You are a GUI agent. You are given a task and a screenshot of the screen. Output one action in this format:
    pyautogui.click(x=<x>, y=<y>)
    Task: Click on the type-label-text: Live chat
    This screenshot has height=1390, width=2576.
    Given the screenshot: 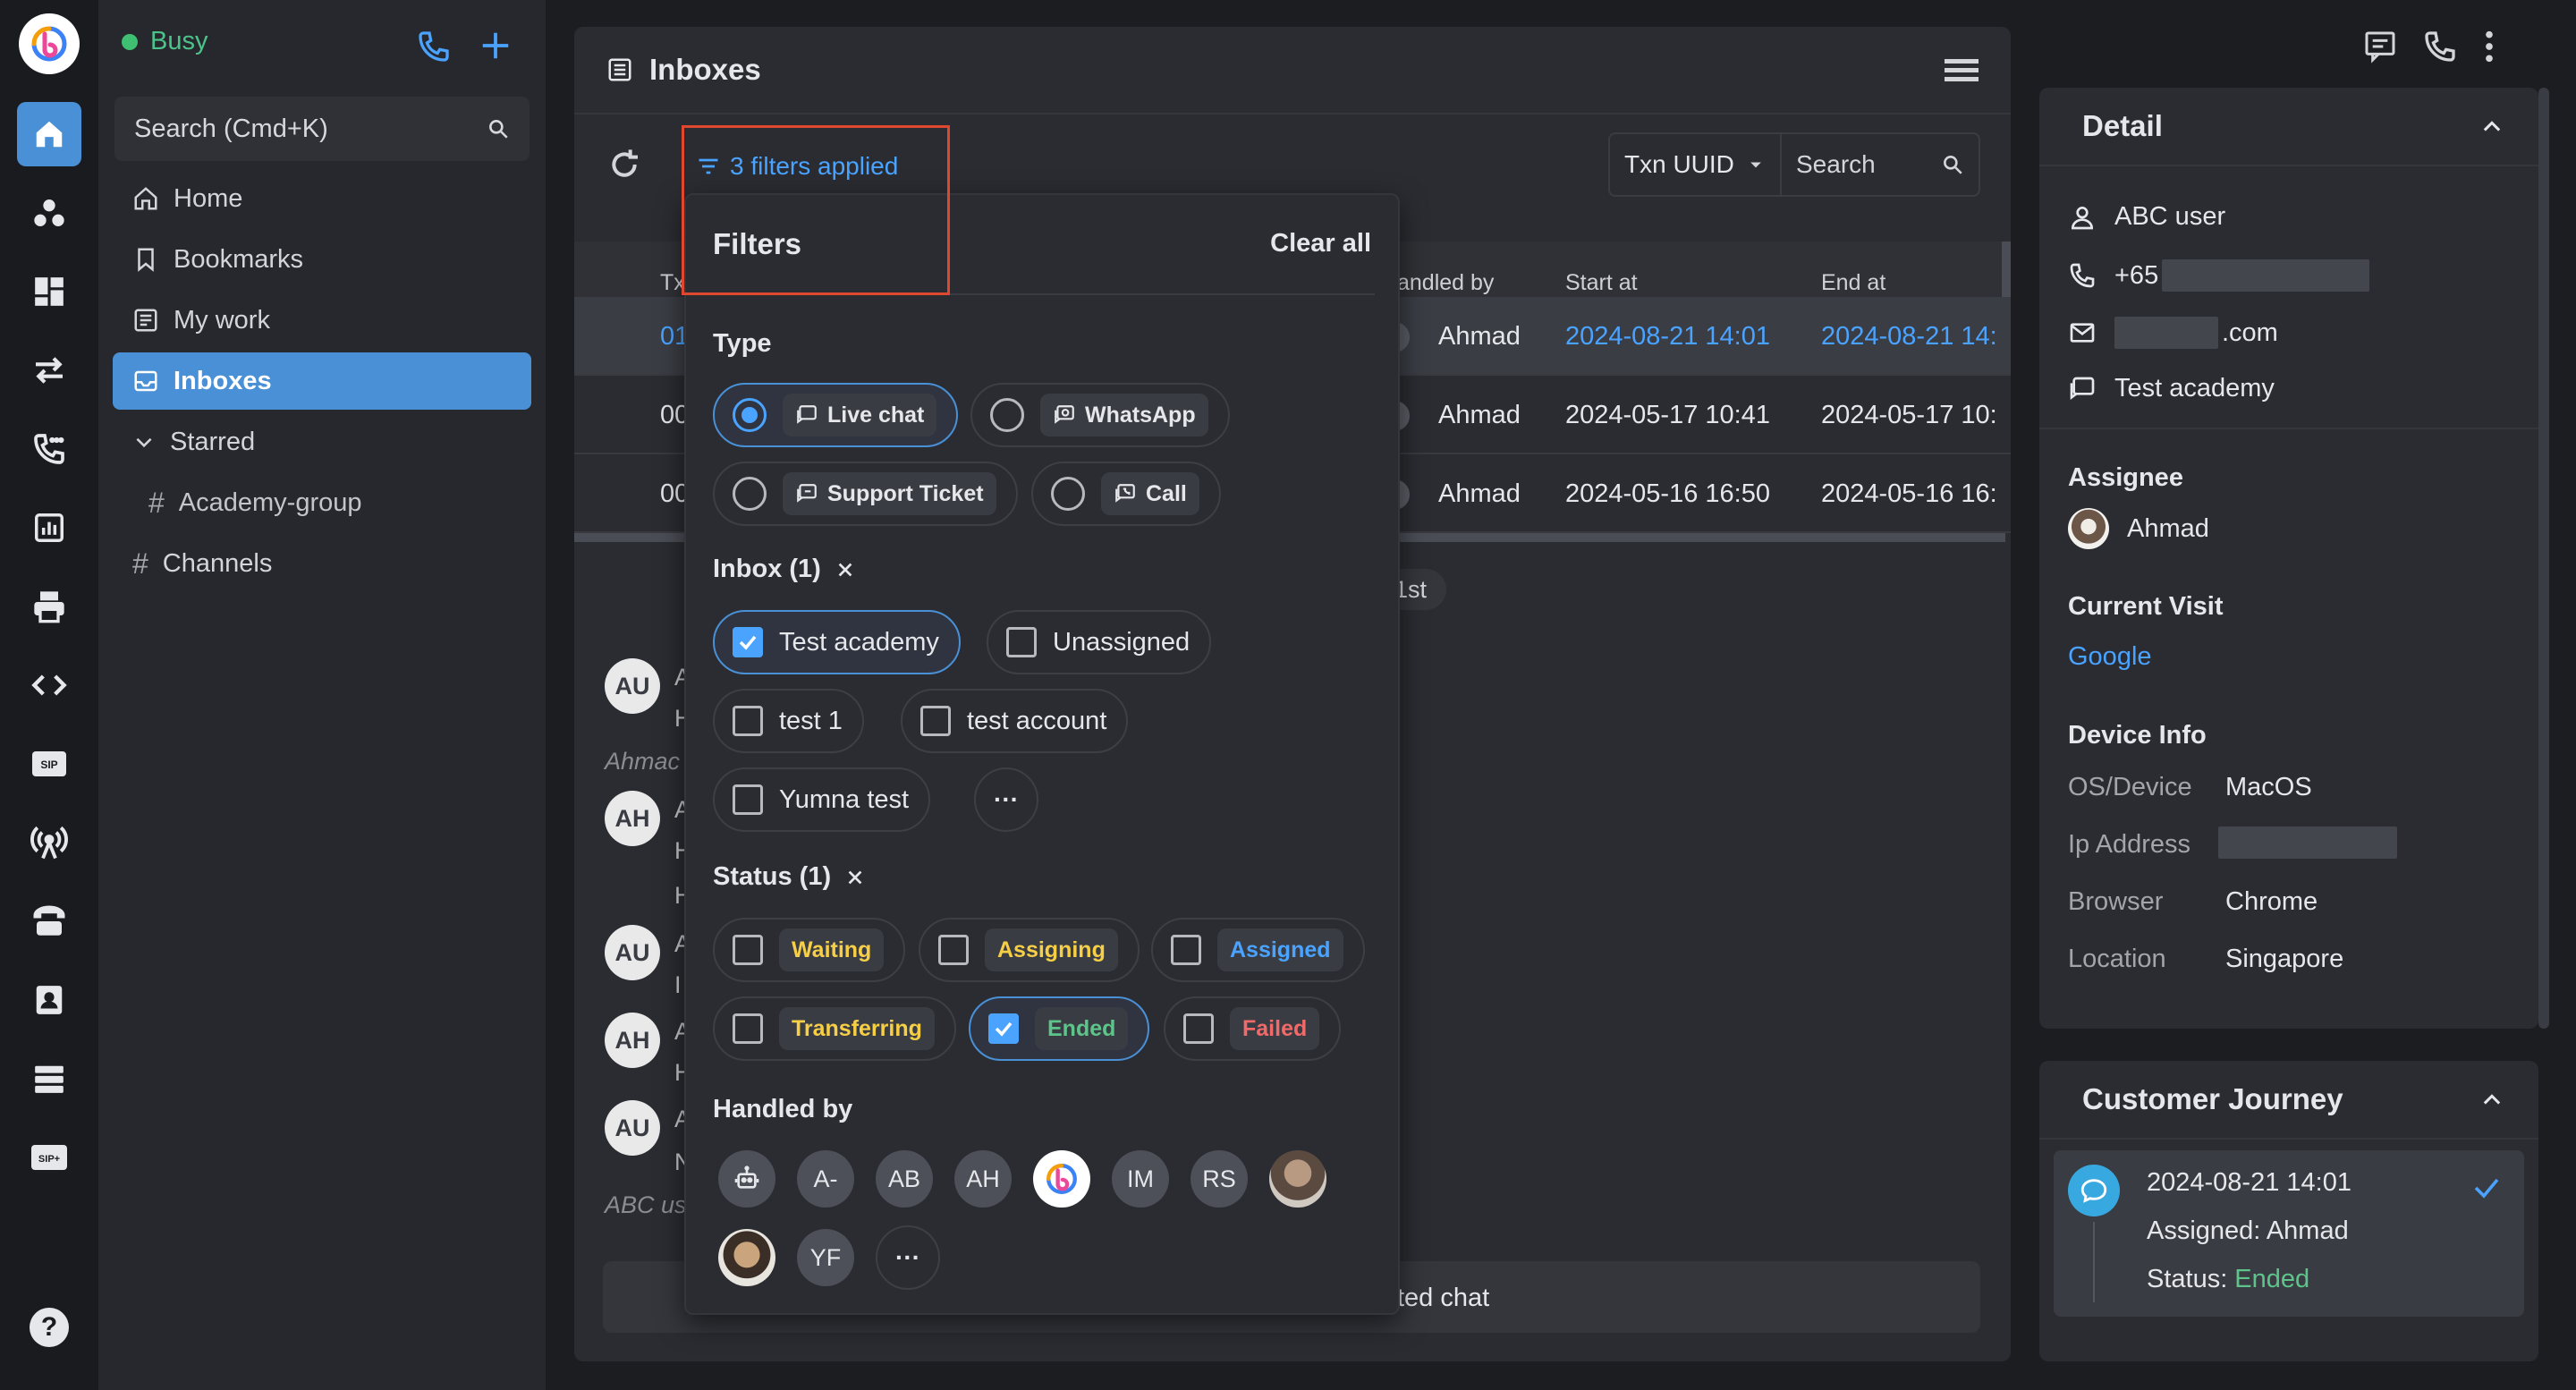 What is the action you would take?
    pyautogui.click(x=876, y=415)
    